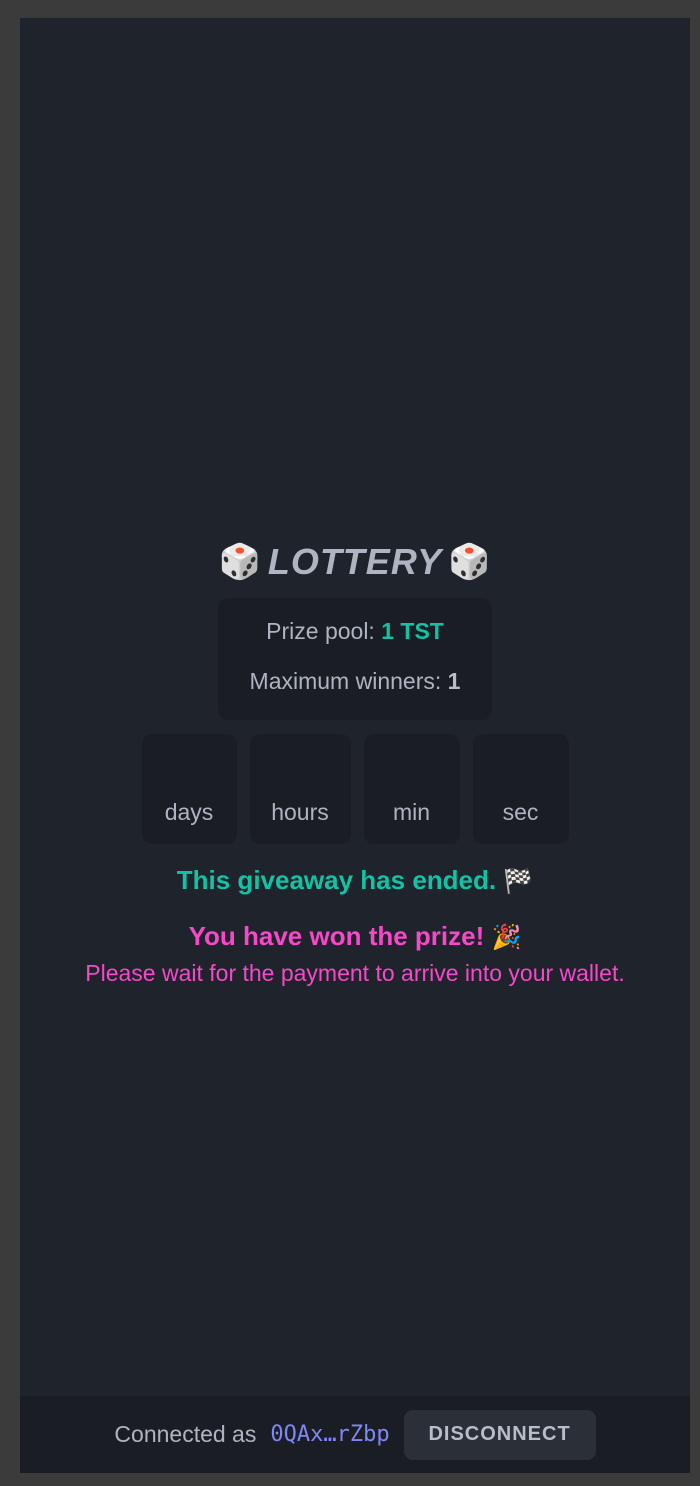 This screenshot has width=700, height=1486. What do you see at coordinates (411, 812) in the screenshot?
I see `countdown-minutes-label: min` at bounding box center [411, 812].